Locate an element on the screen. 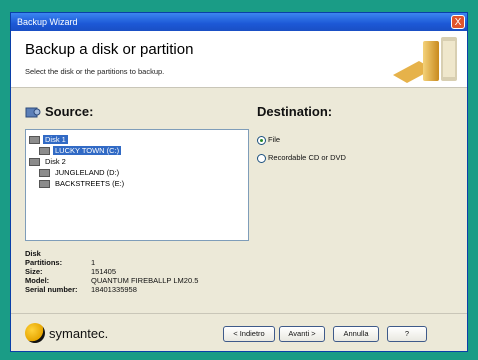  source-title: Source: is located at coordinates (69, 111).